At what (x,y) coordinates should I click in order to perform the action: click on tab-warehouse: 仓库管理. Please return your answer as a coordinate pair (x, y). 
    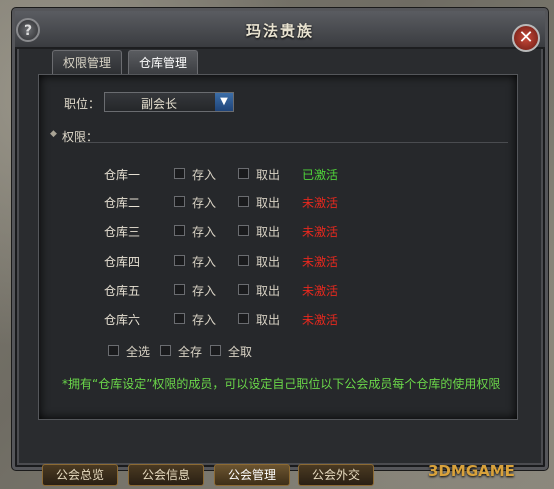
    Looking at the image, I should click on (163, 62).